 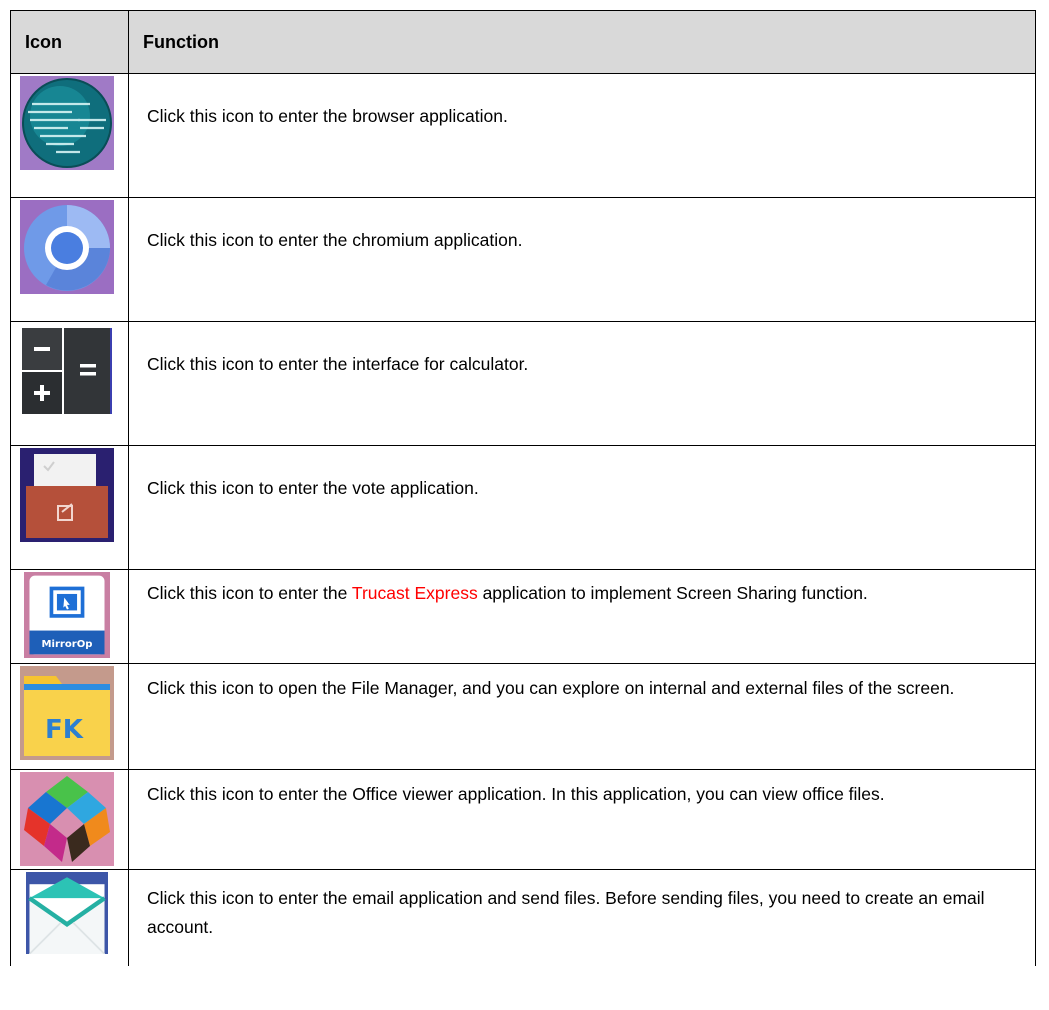 I want to click on table-header-row: Icon Function, so click(x=523, y=42).